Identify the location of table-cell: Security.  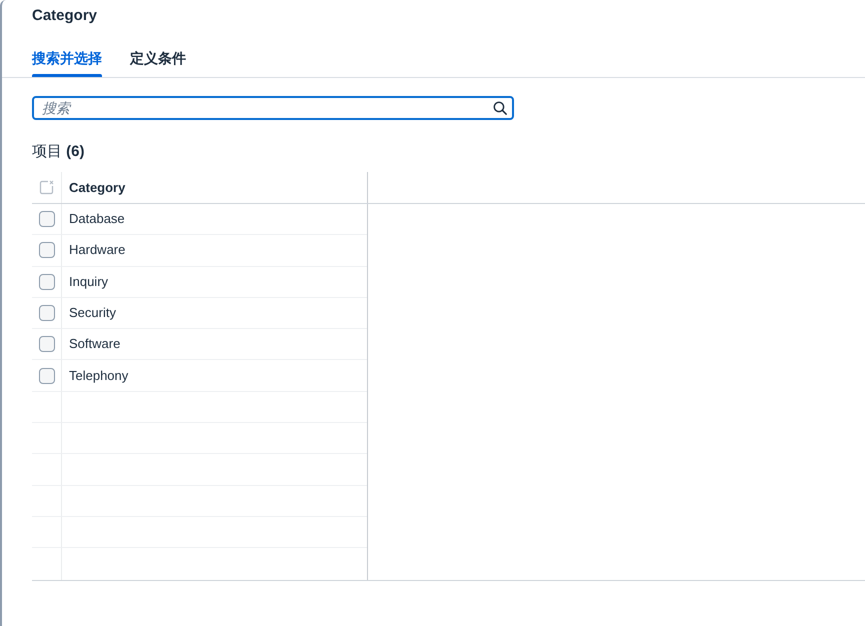
(92, 313).